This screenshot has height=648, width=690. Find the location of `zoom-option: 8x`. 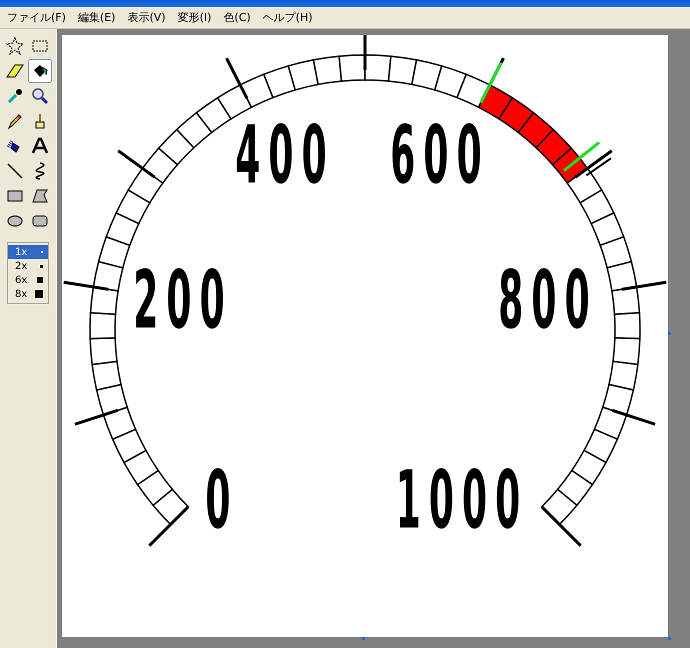

zoom-option: 8x is located at coordinates (28, 294).